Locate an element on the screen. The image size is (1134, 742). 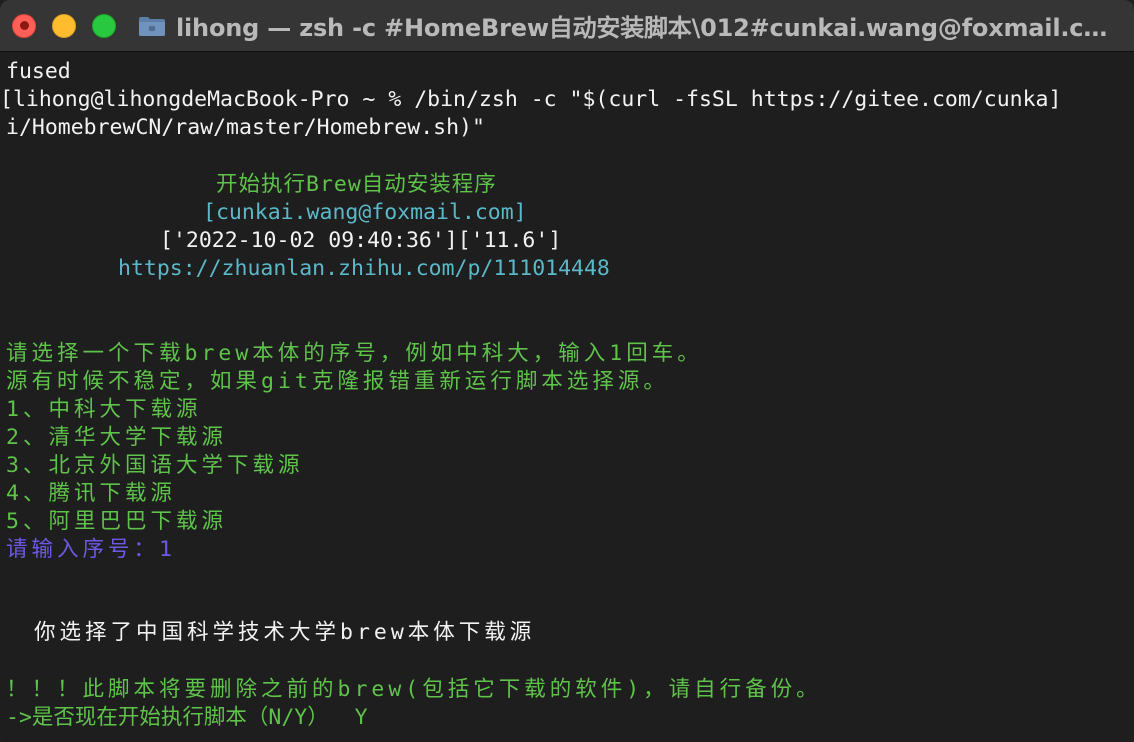
option-item: 5、阿里巴巴下载源 is located at coordinates (116, 521).